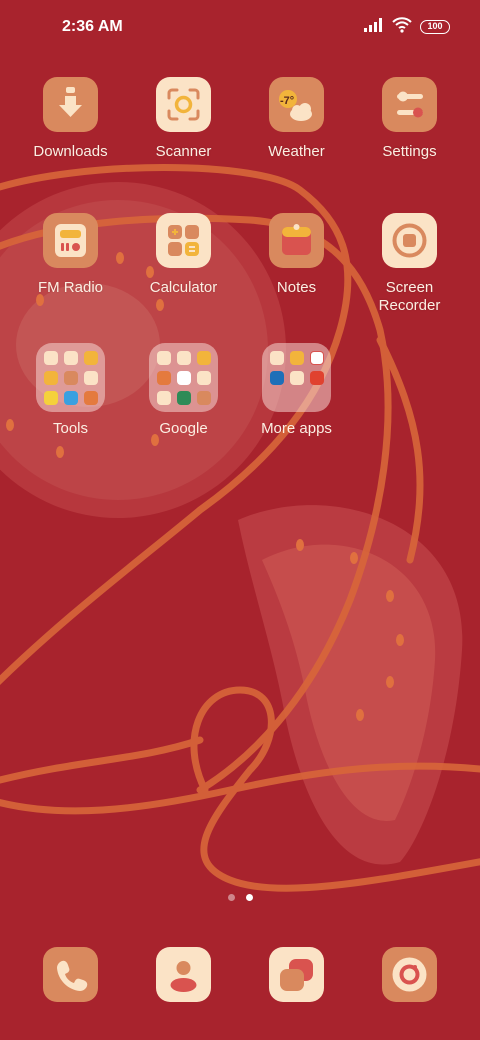 The width and height of the screenshot is (480, 1040). Describe the element at coordinates (240, 897) in the screenshot. I see `page-indicator` at that location.